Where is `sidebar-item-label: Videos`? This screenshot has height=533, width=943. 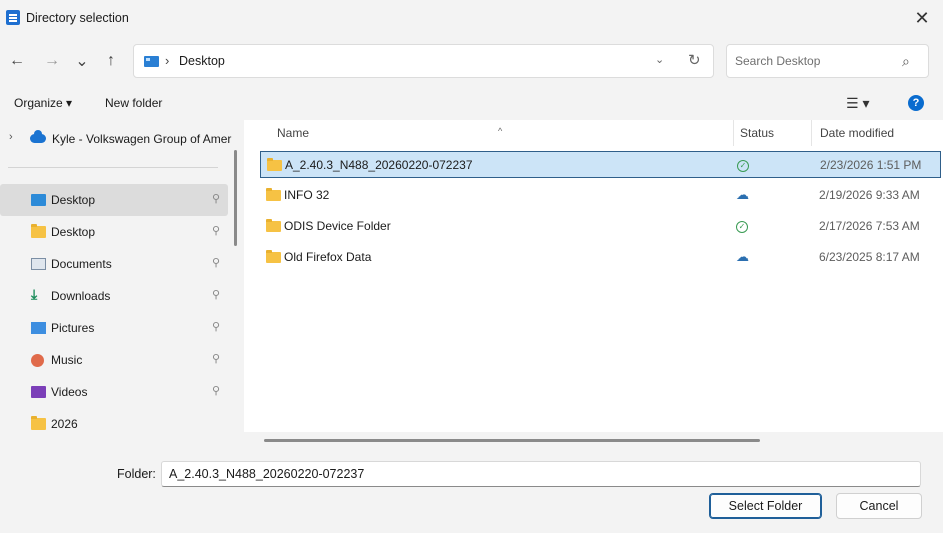
sidebar-item-label: Videos is located at coordinates (69, 392).